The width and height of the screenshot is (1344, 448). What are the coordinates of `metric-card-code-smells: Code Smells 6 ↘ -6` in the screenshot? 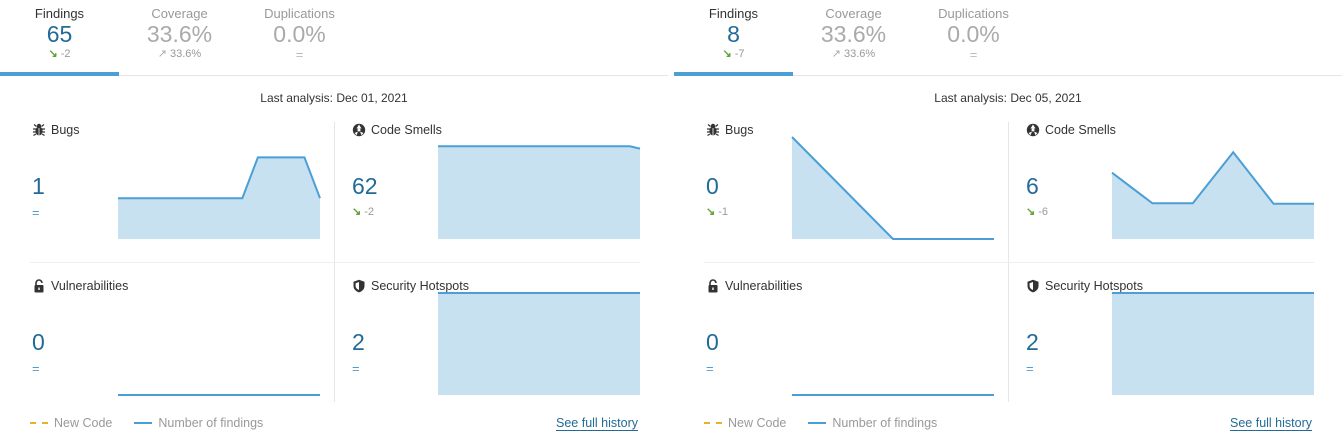 It's located at (1178, 195).